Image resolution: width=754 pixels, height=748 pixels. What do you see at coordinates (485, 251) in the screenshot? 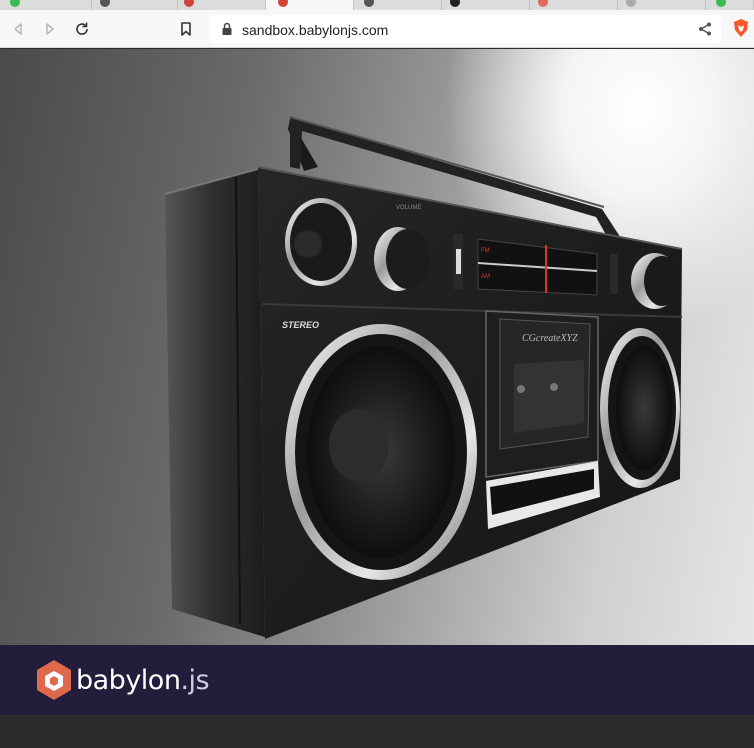
I see `fm-label: FM` at bounding box center [485, 251].